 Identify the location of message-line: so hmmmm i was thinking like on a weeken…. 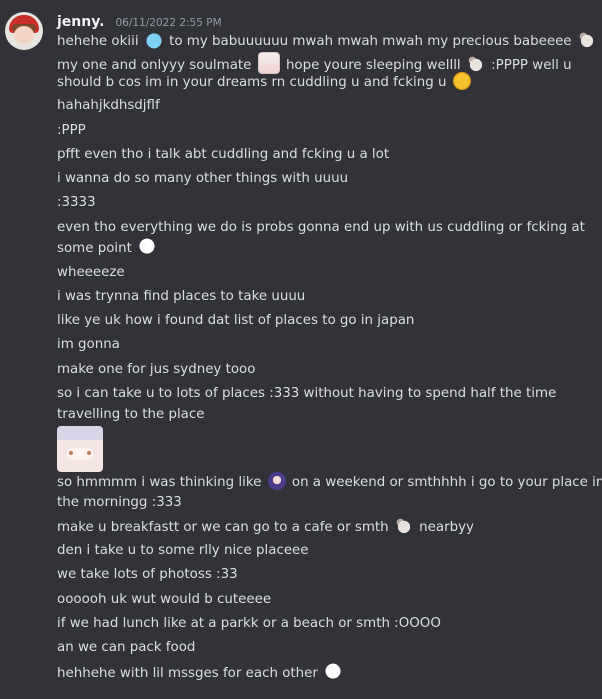
(329, 482).